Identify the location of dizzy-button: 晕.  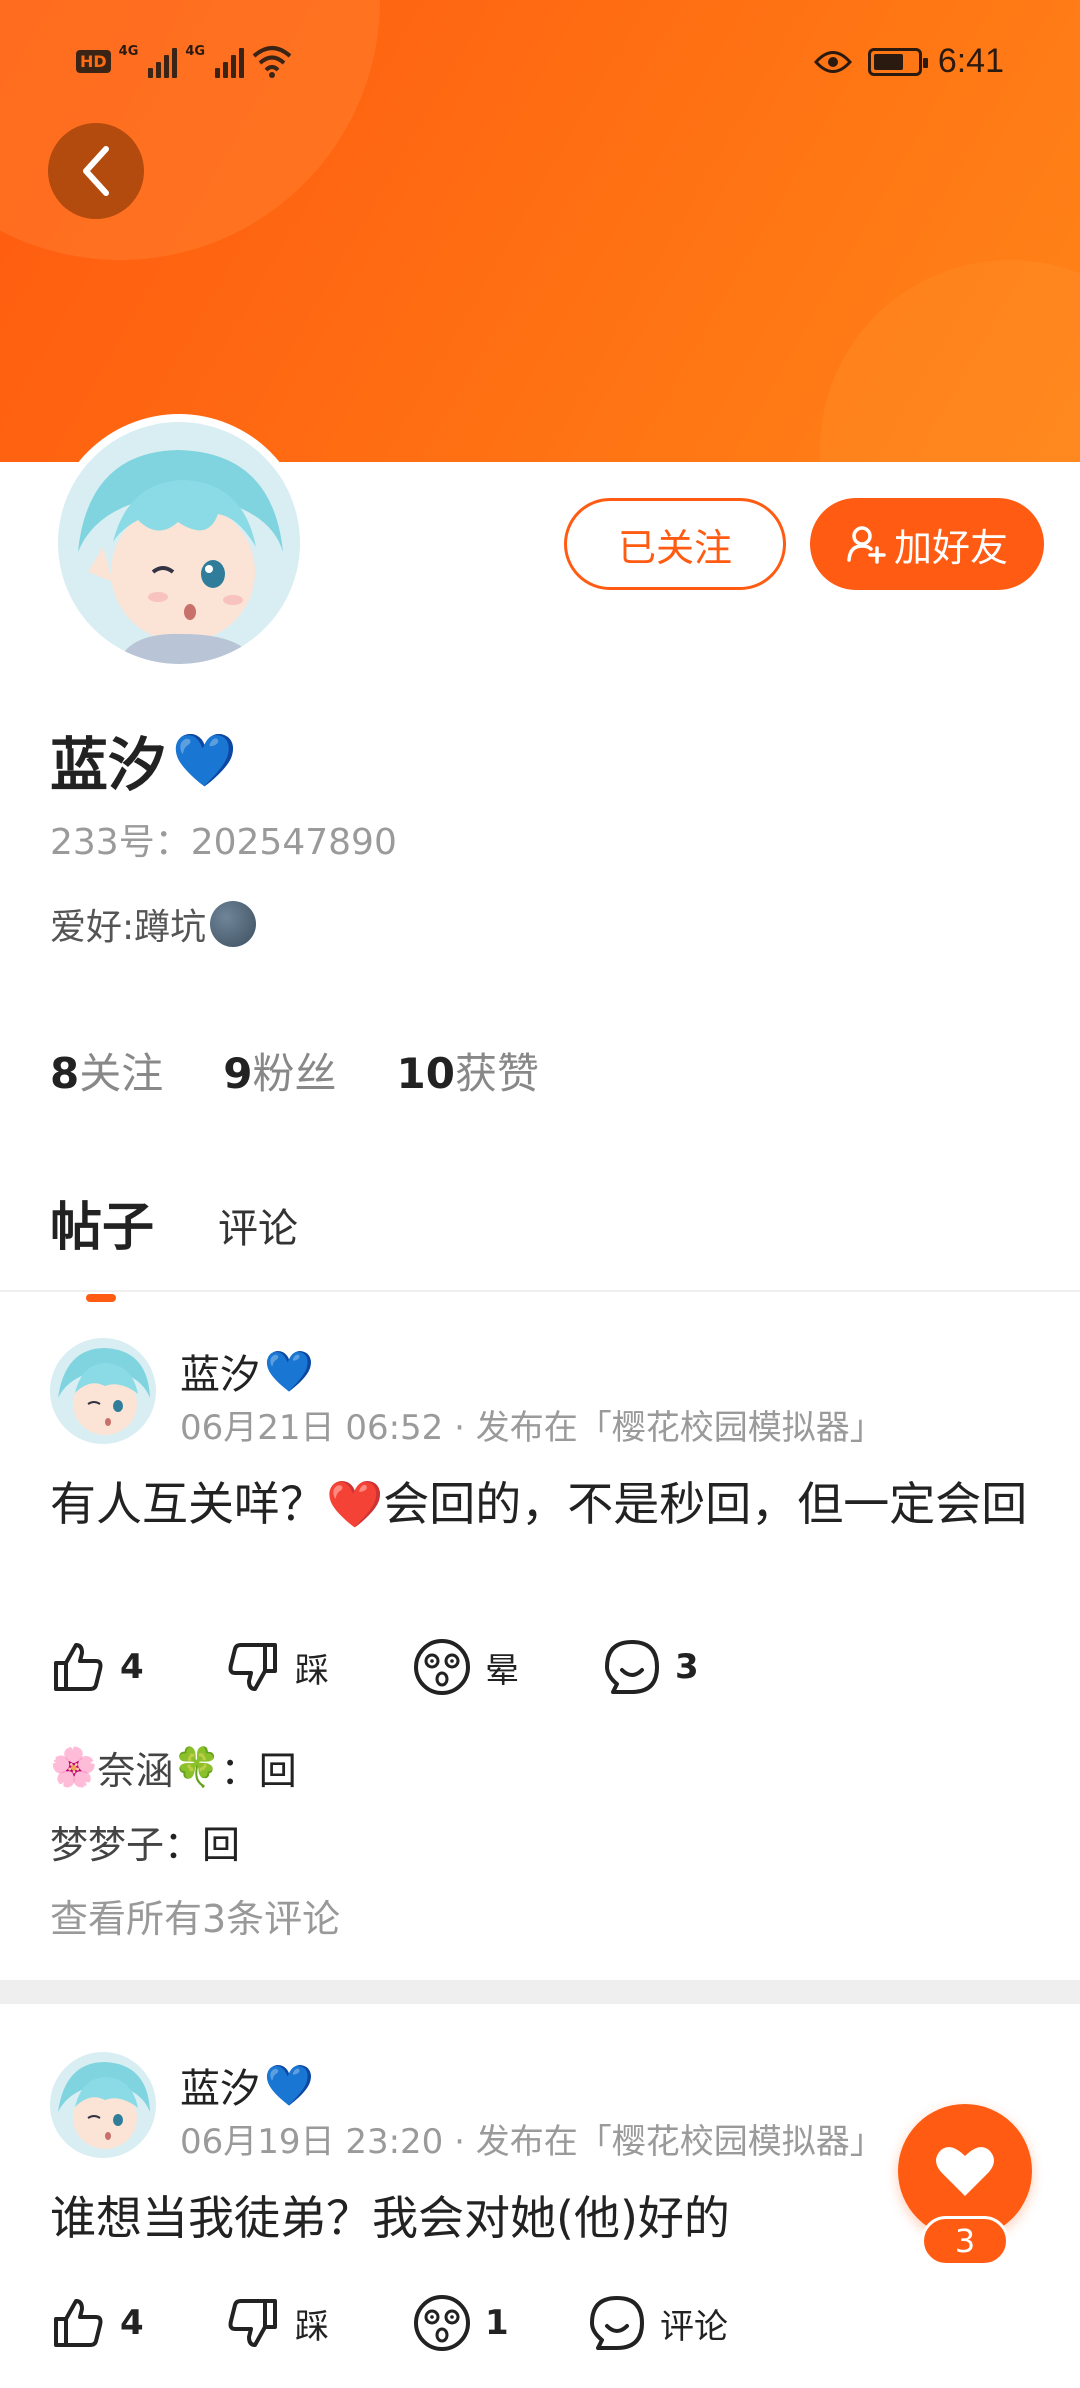
(508, 1667).